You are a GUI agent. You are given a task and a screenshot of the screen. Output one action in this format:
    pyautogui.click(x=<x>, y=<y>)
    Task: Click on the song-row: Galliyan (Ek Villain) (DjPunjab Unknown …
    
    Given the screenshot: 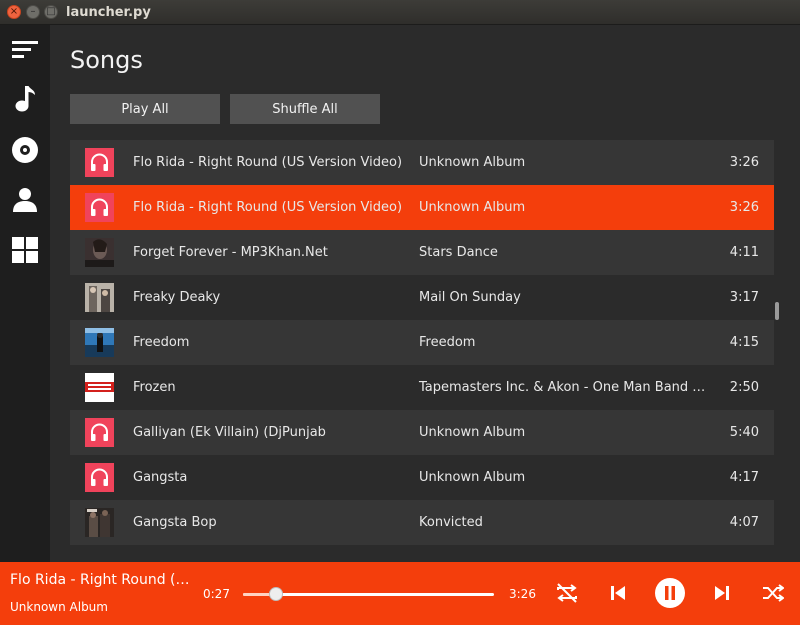 What is the action you would take?
    pyautogui.click(x=422, y=432)
    